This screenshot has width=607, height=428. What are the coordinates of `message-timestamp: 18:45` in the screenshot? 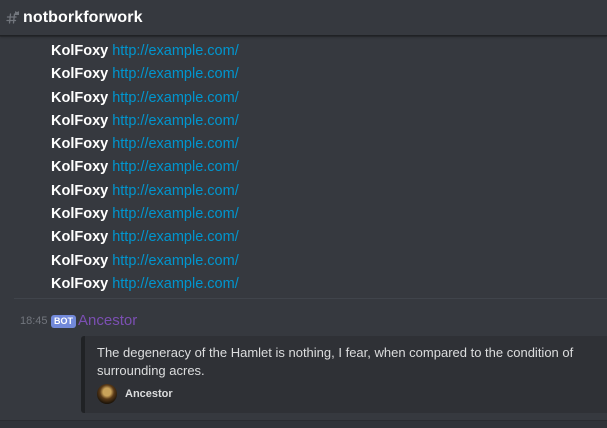 It's located at (34, 321).